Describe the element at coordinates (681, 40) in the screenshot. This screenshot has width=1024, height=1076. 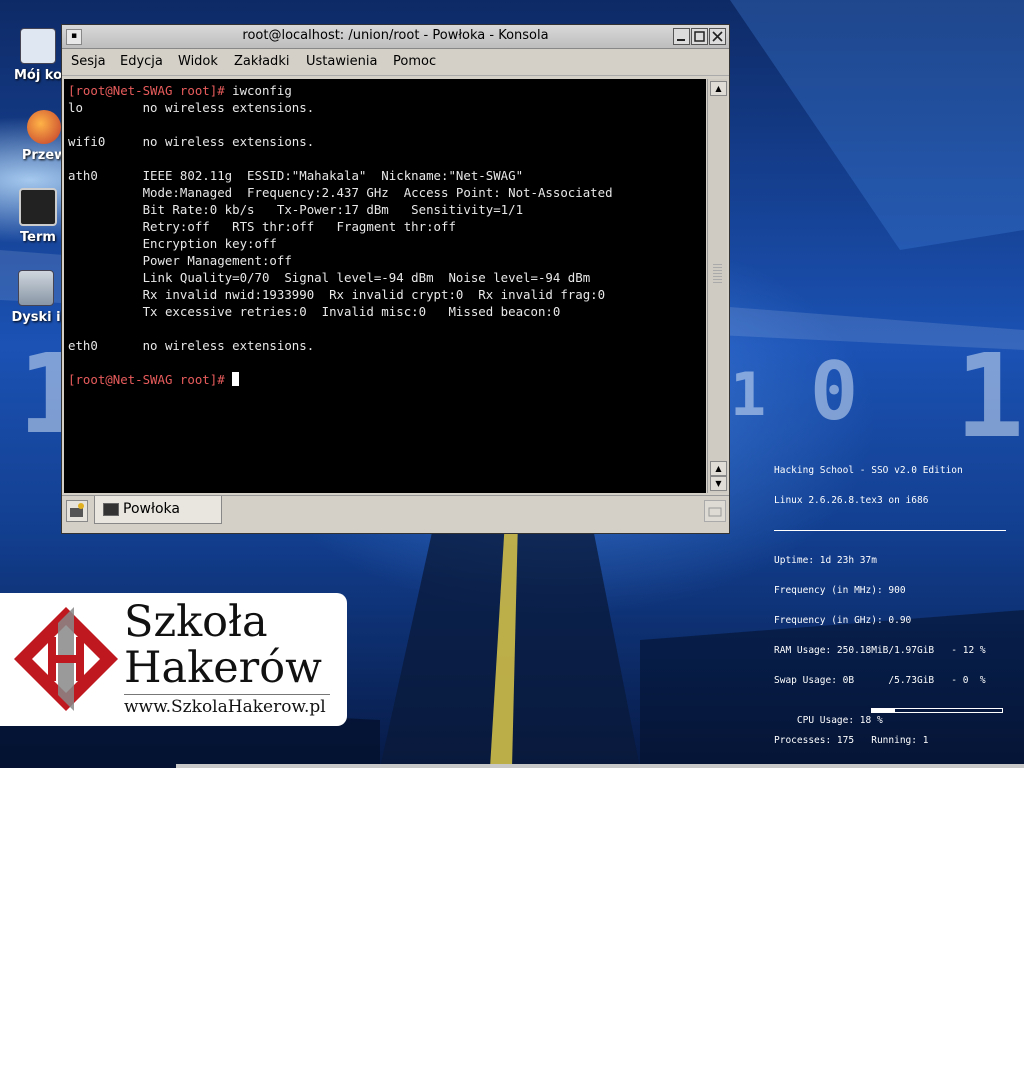
I see `minimize-icon` at that location.